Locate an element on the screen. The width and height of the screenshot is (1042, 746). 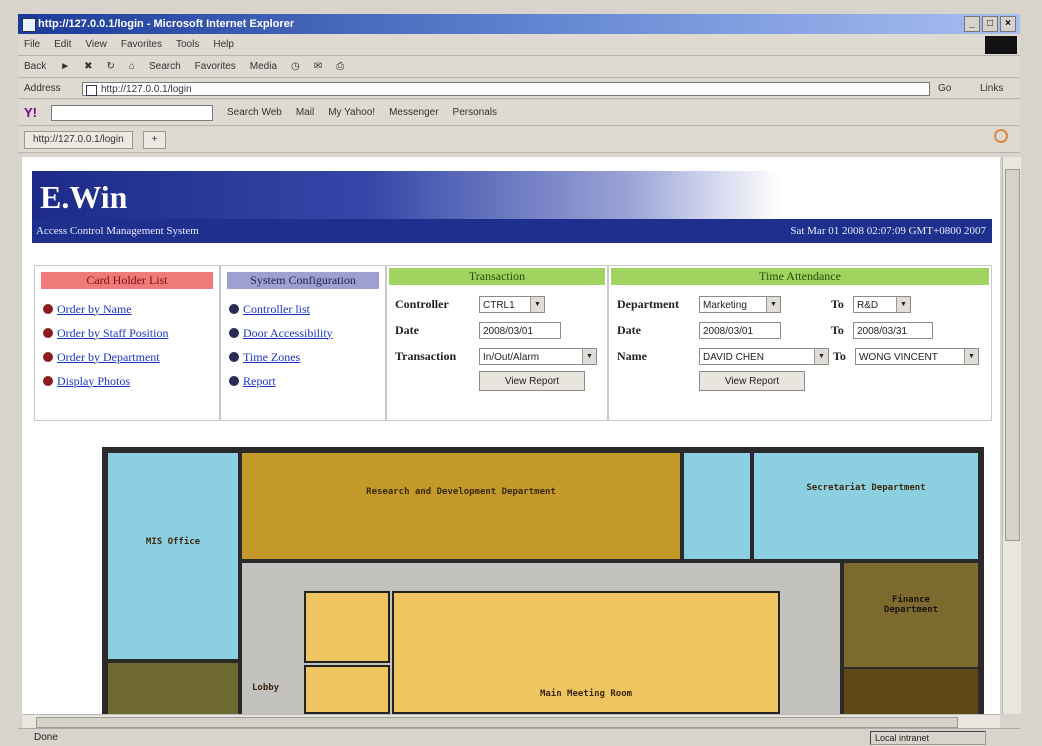
horizontal-scrollbar is located at coordinates (511, 721).